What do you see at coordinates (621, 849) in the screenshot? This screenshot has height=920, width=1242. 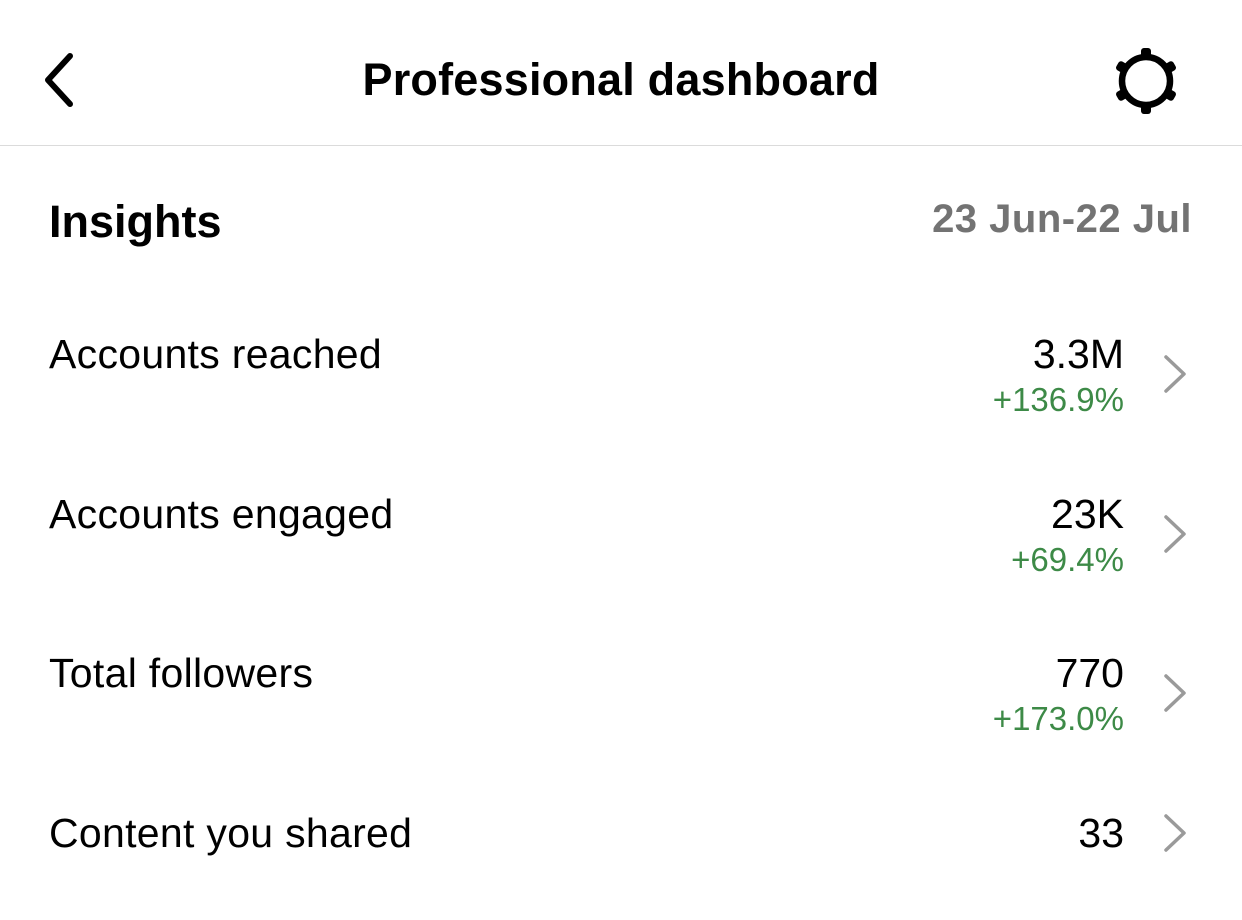 I see `metric-row-content-shared: Content you shared 33` at bounding box center [621, 849].